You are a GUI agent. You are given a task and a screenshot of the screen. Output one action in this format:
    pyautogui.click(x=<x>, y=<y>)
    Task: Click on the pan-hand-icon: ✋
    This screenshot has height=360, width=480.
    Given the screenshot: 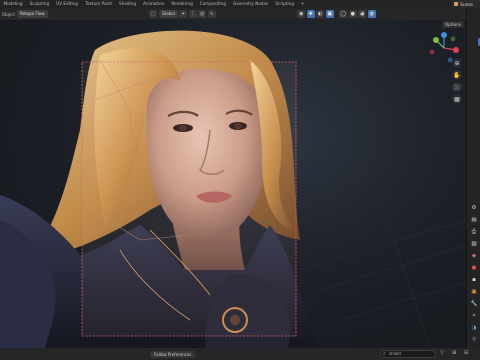 What is the action you would take?
    pyautogui.click(x=457, y=75)
    